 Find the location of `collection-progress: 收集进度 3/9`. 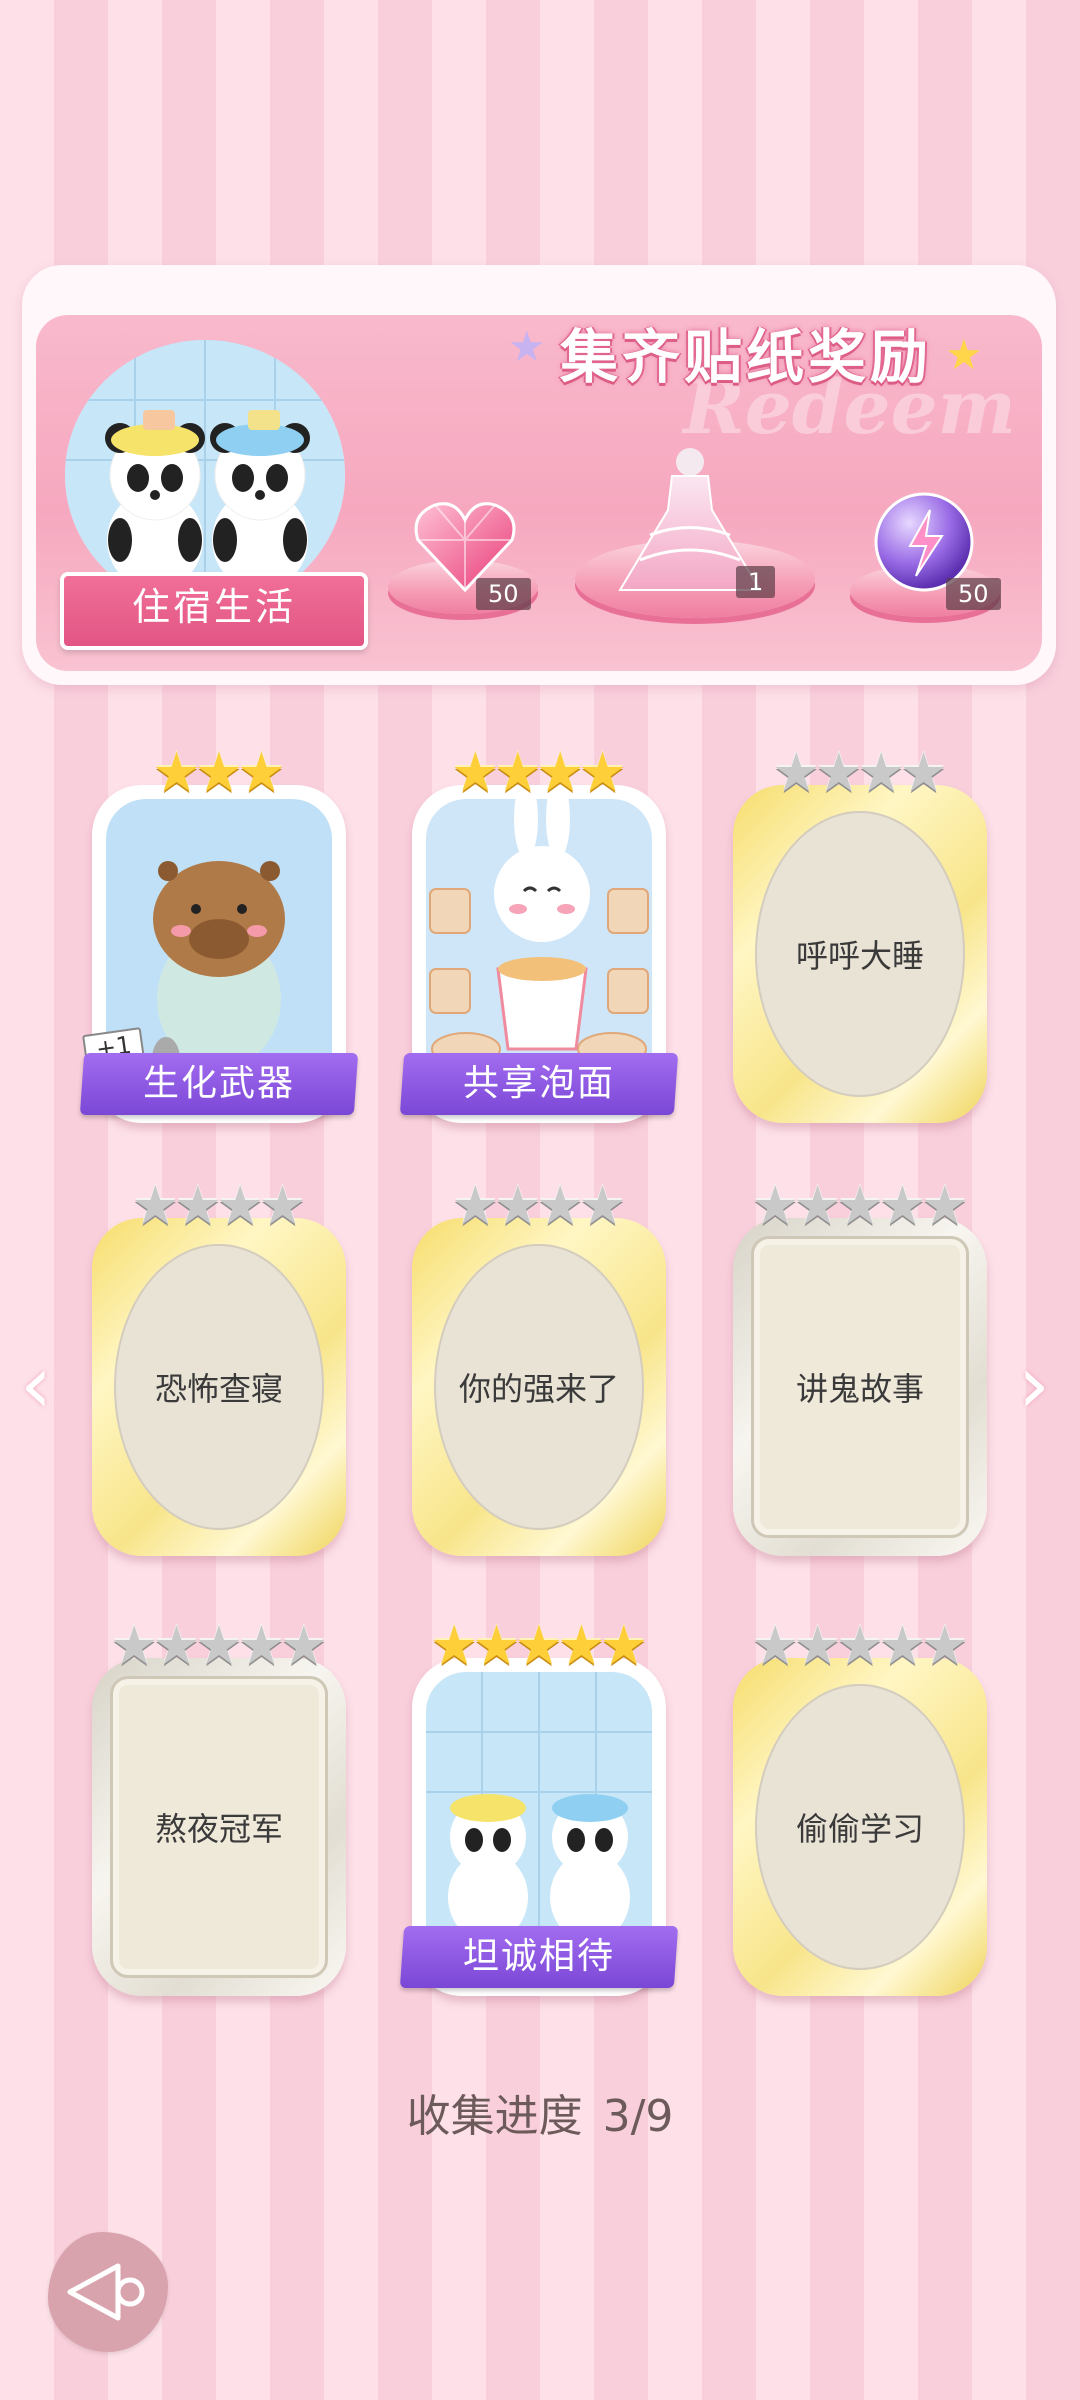

collection-progress: 收集进度 3/9 is located at coordinates (540, 2112).